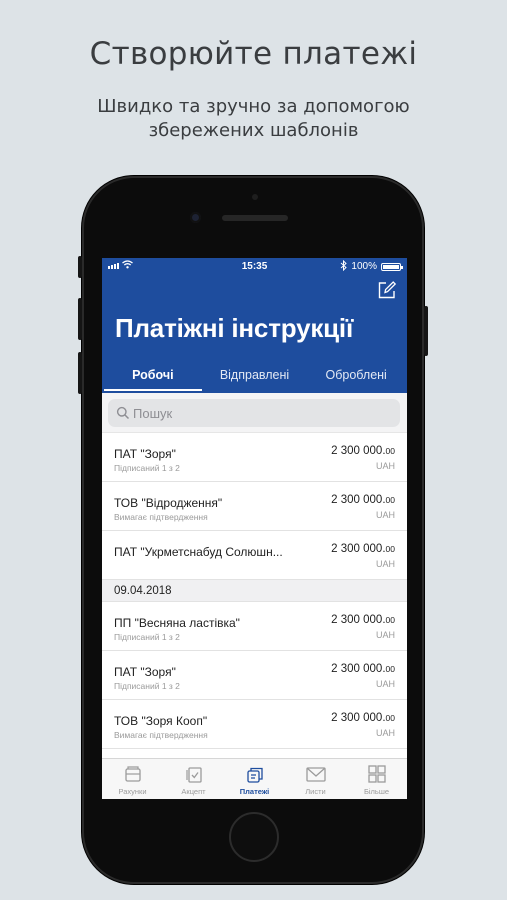 The image size is (507, 900). Describe the element at coordinates (195, 217) in the screenshot. I see `front-camera` at that location.